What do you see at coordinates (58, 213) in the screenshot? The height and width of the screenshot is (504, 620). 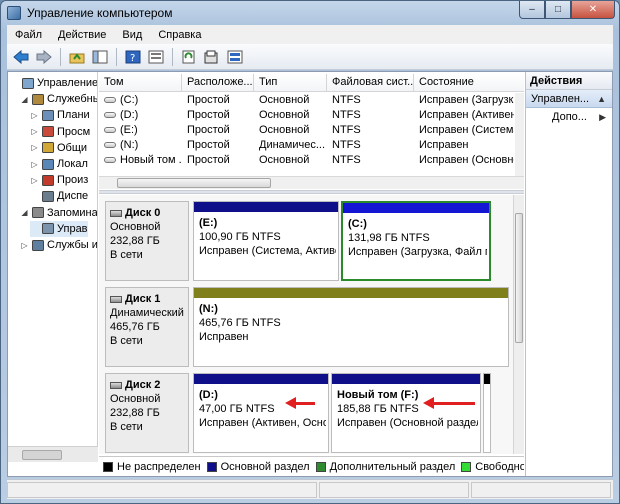 I see `tree-item: ◢ Запомина` at bounding box center [58, 213].